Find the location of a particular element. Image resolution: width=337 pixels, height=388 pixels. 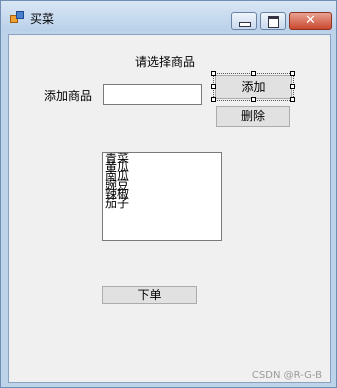

minimize-button is located at coordinates (244, 21).